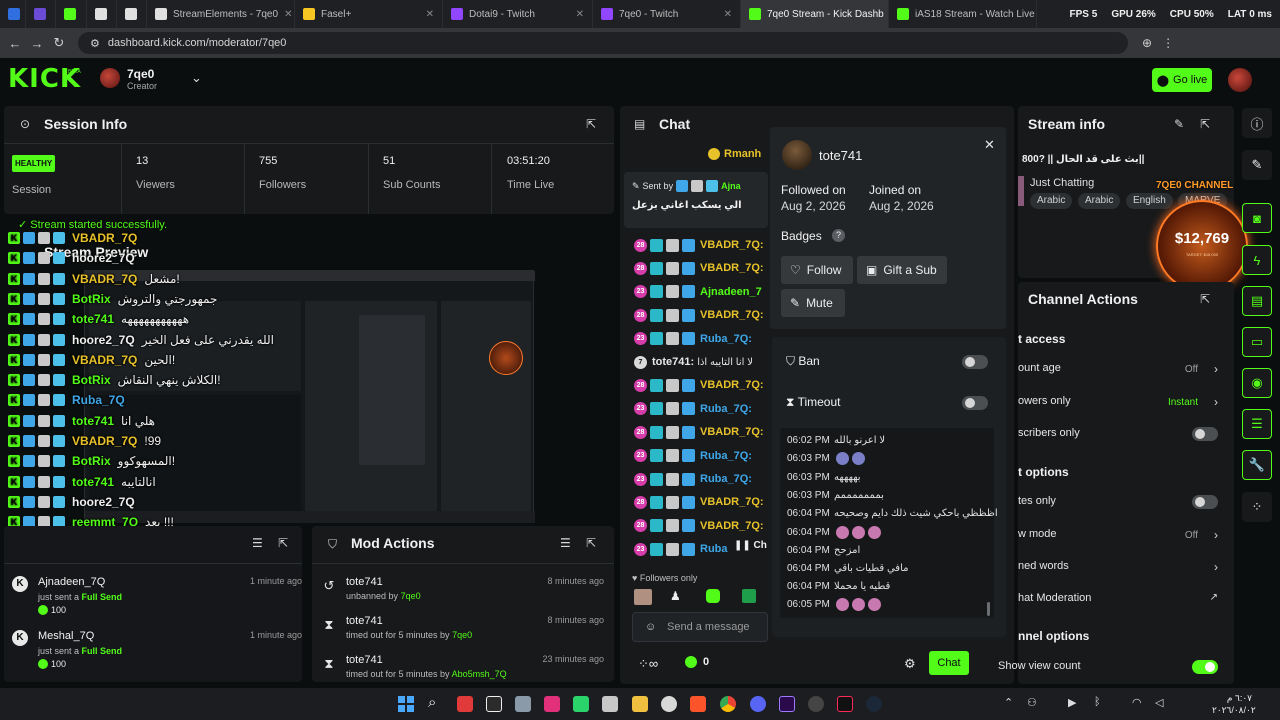  What do you see at coordinates (1234, 710) in the screenshot?
I see `taskbar-date: ٢٠٢٦/٠٨/٠٢` at bounding box center [1234, 710].